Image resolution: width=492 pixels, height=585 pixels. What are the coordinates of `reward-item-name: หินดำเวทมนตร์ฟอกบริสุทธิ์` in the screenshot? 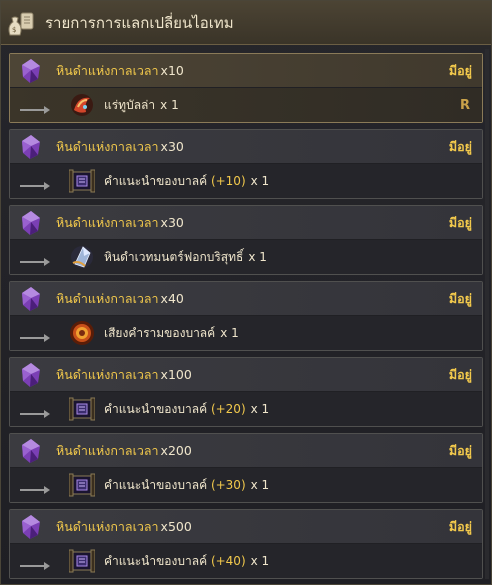 It's located at (174, 256).